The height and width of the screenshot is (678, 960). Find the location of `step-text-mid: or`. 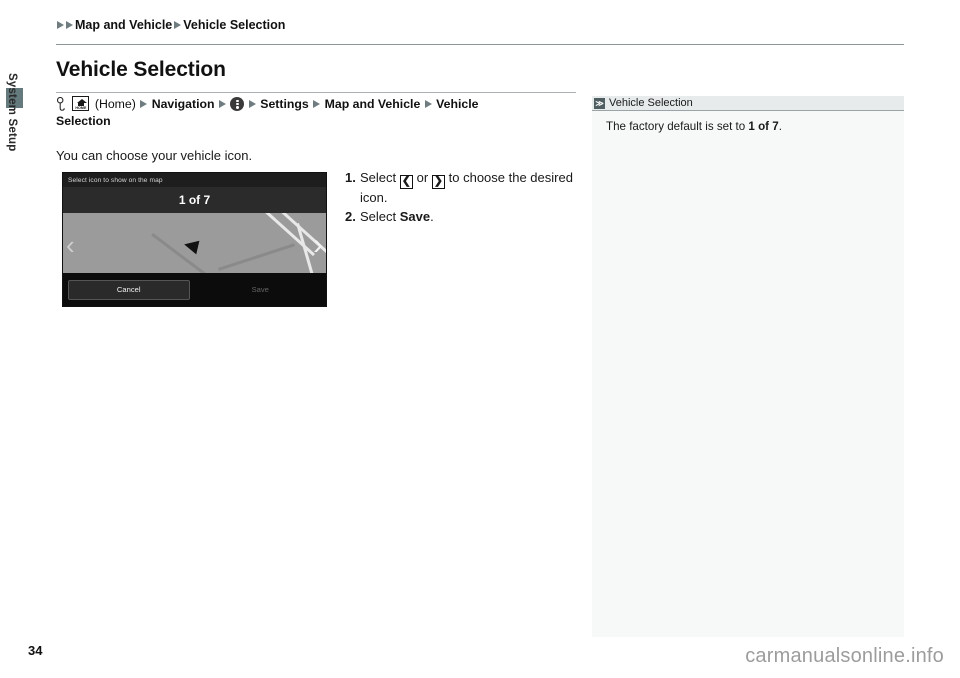

step-text-mid: or is located at coordinates (422, 177).